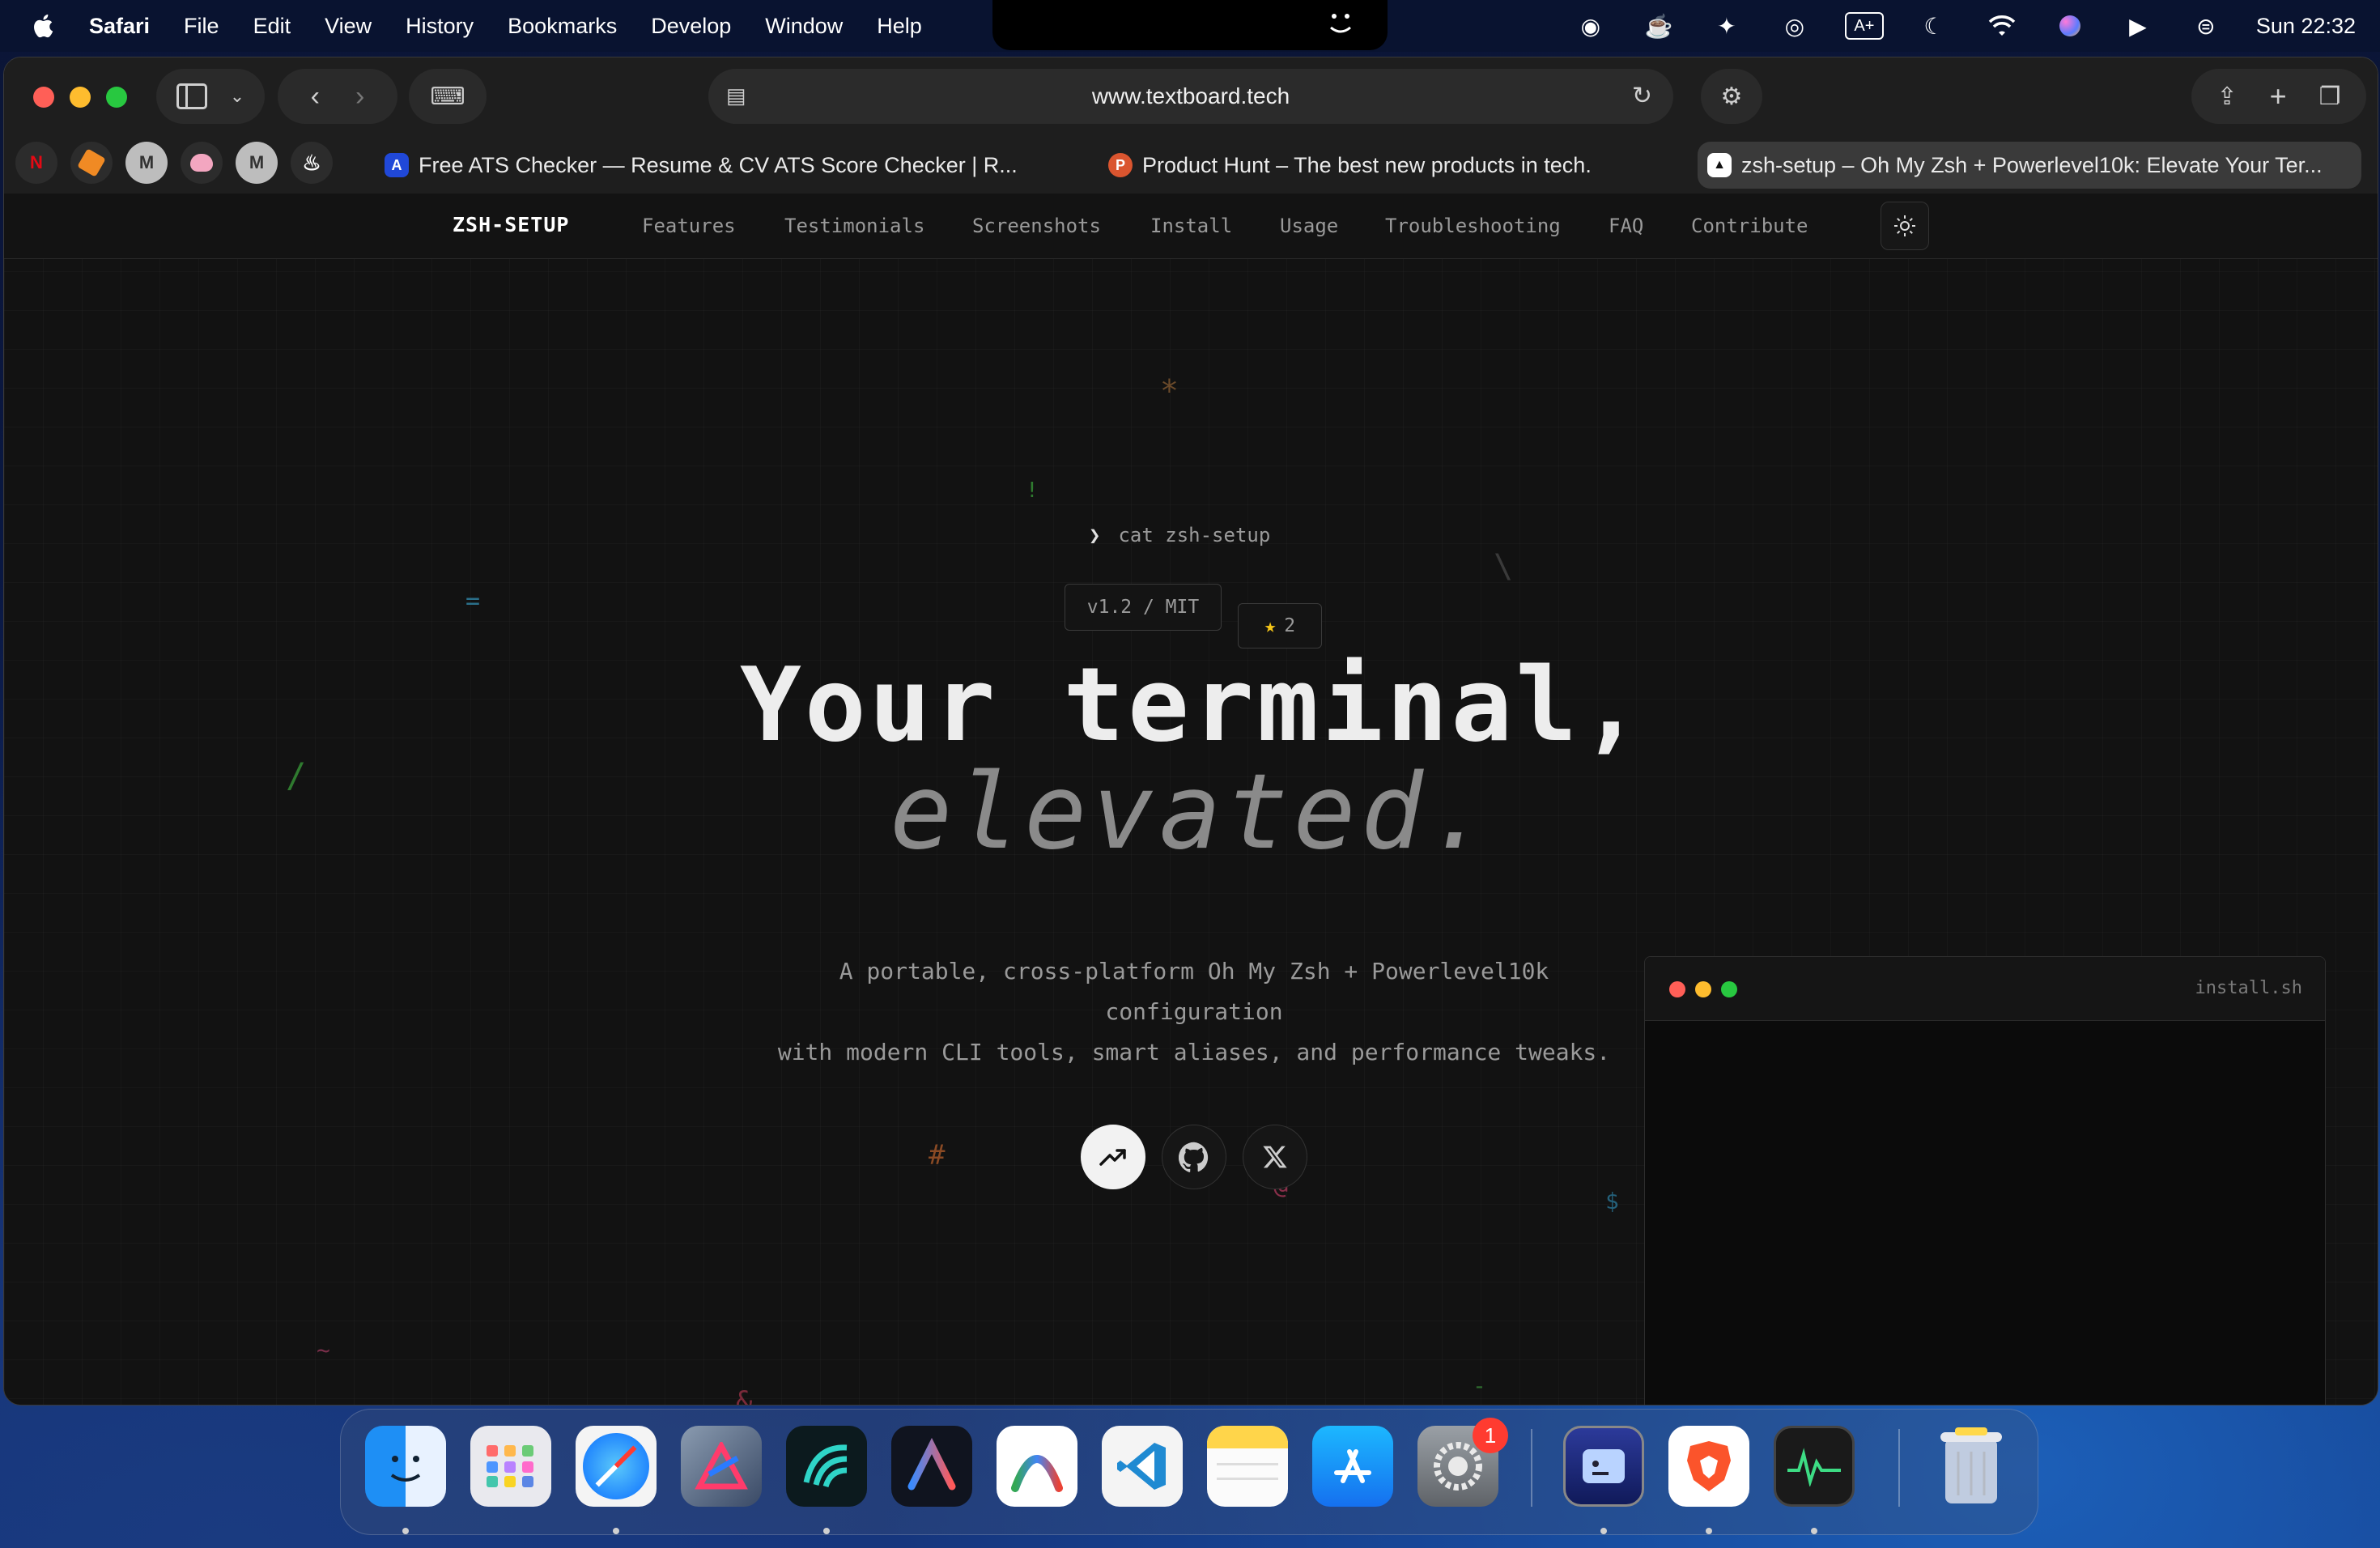  Describe the element at coordinates (257, 163) in the screenshot. I see `pinned-tab-m2: M` at that location.